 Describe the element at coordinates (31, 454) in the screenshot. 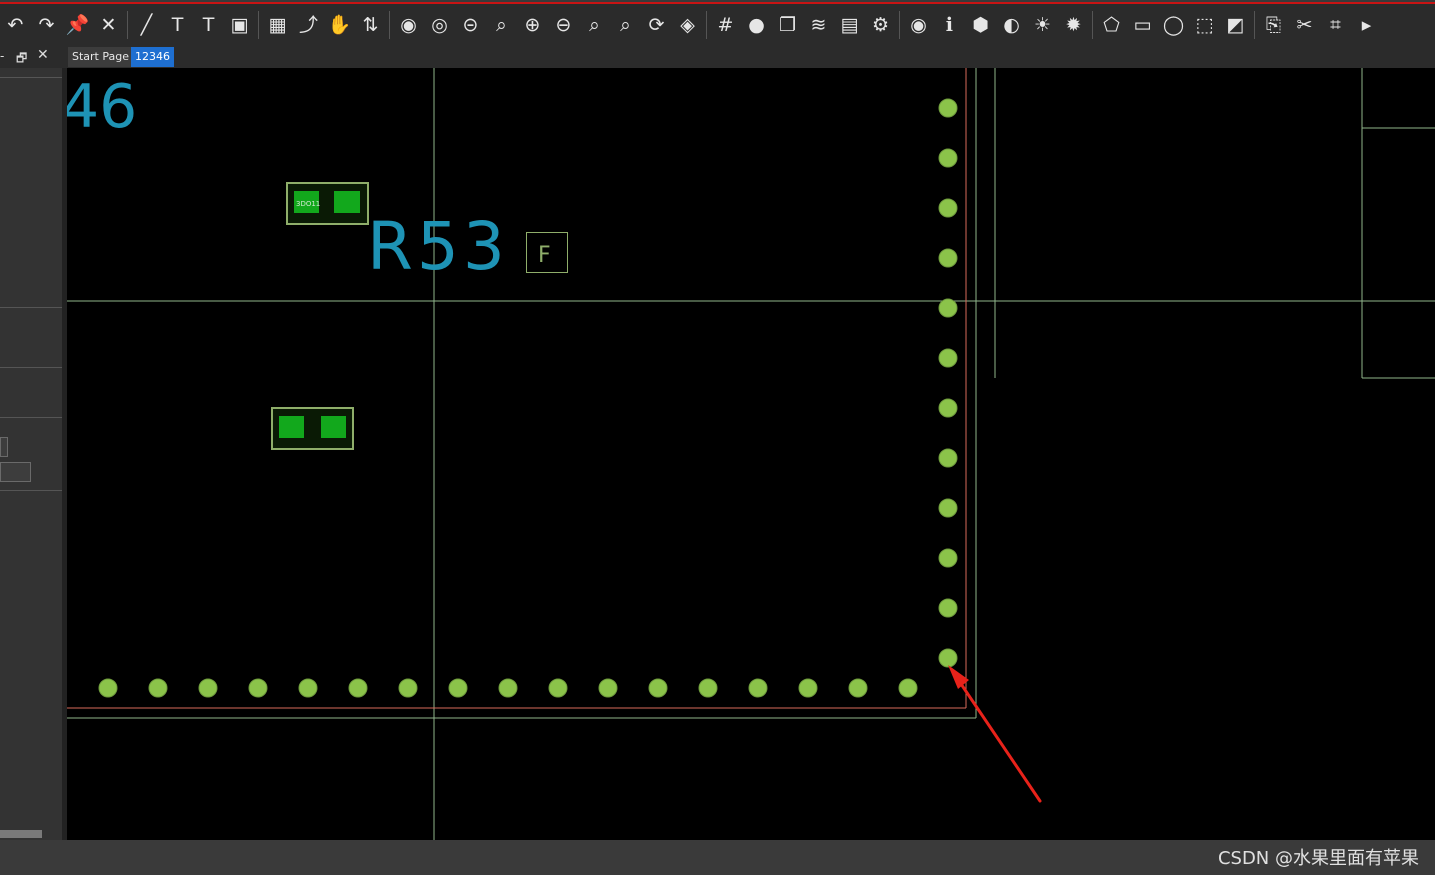

I see `left-panel` at that location.